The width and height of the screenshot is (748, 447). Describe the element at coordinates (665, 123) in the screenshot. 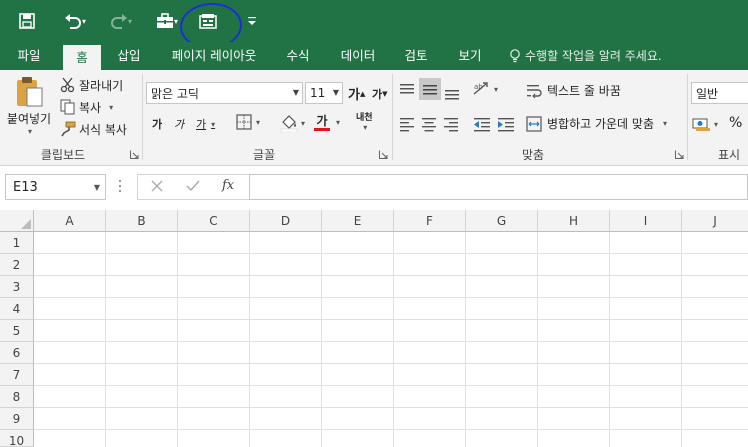

I see `merge-dropdown-icon: ▾` at that location.